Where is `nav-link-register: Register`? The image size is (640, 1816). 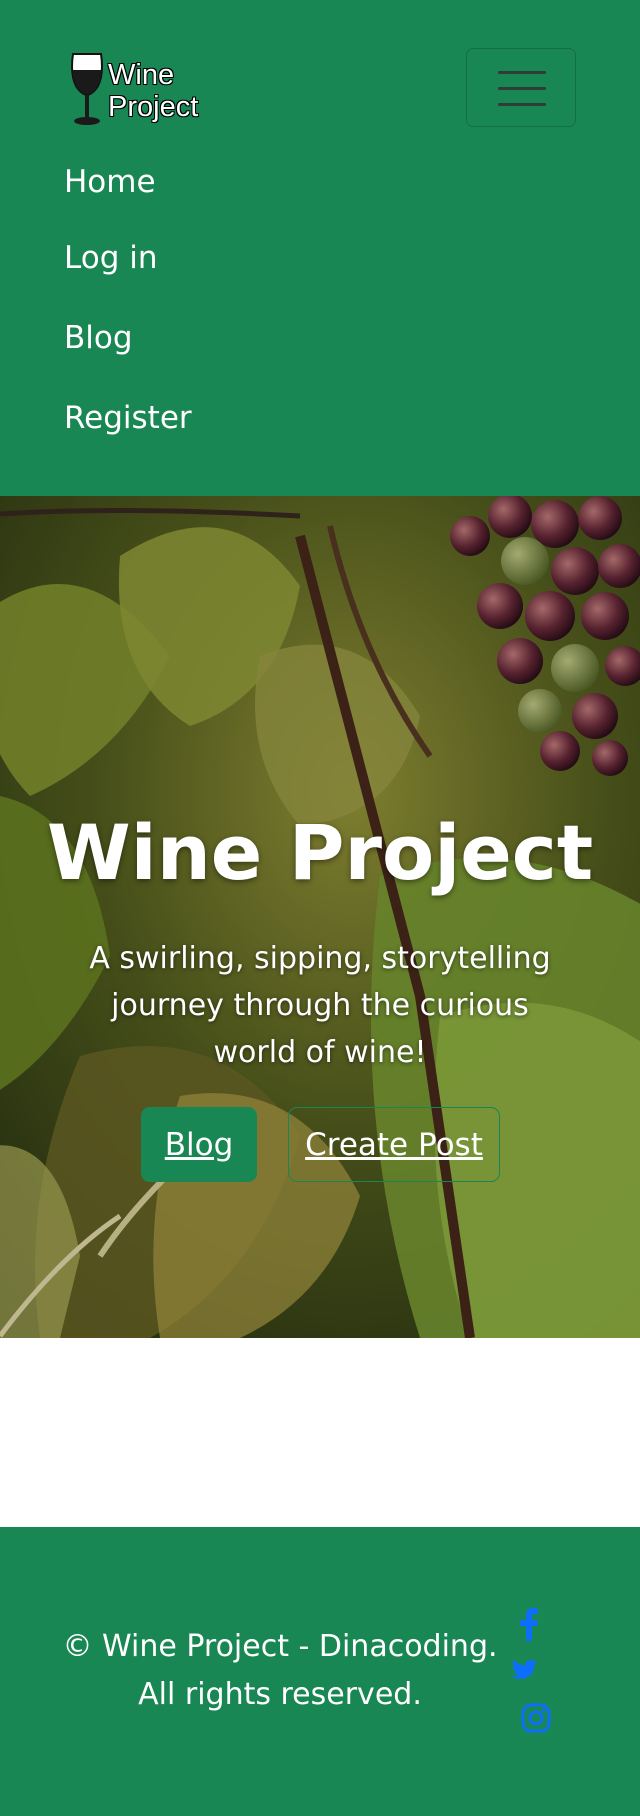
nav-link-register: Register is located at coordinates (128, 418).